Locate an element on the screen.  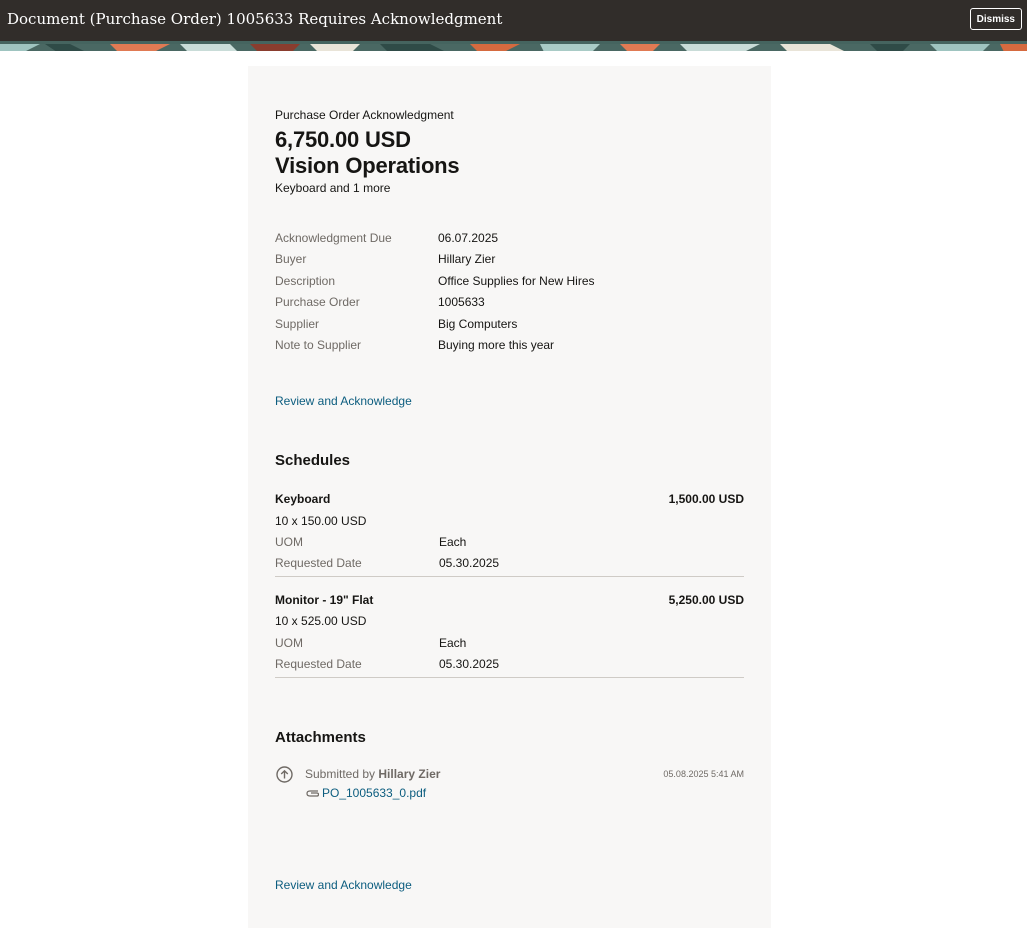
detail-label-note: Note to Supplier is located at coordinates (318, 345).